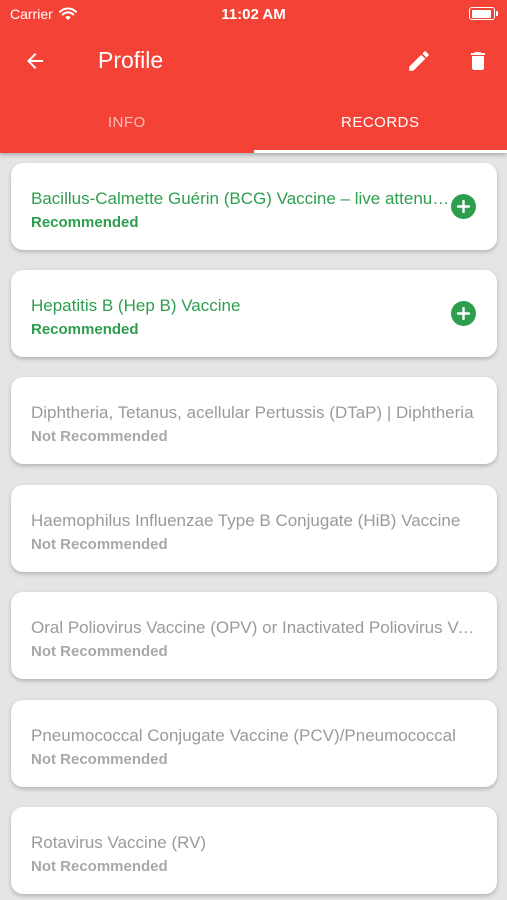  I want to click on edit-button, so click(419, 61).